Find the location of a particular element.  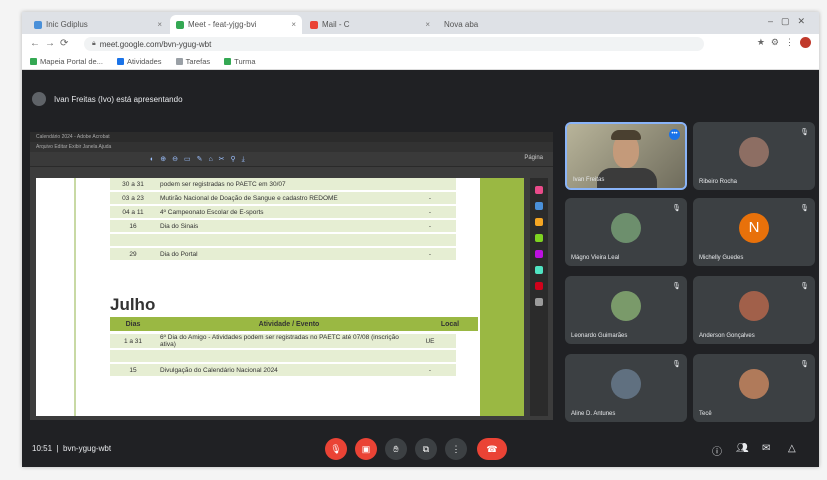

participant-tile: 🎙︎ Aline D. Antunes is located at coordinates (626, 388).